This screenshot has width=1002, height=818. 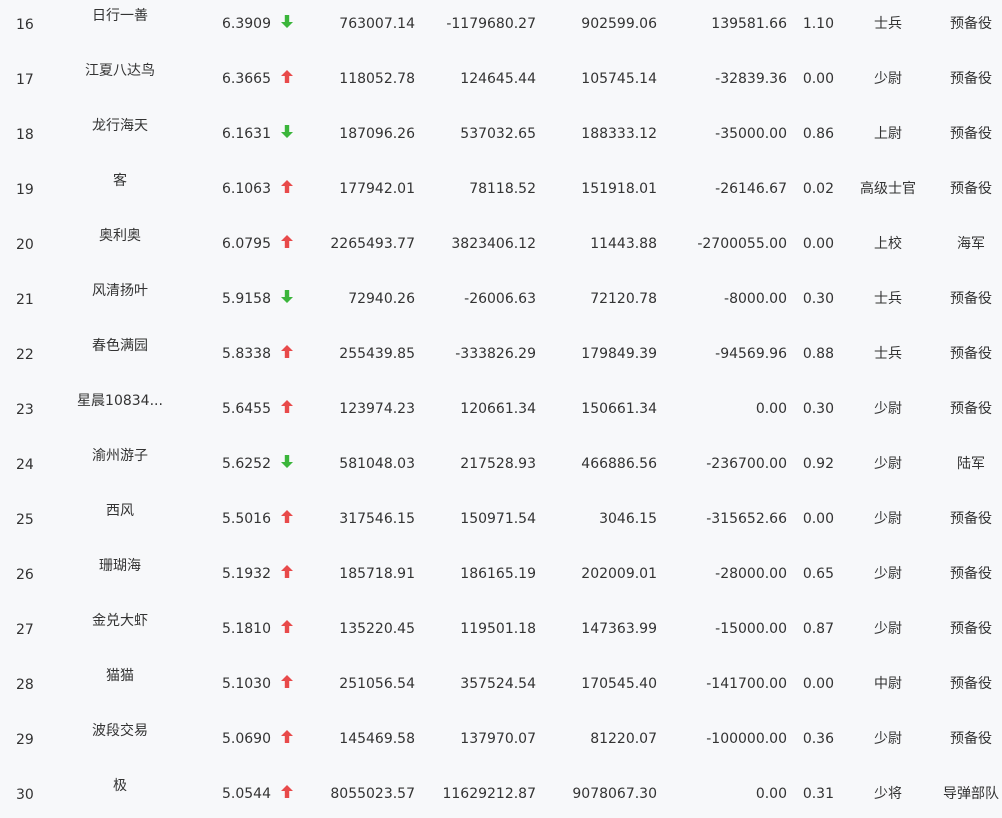 I want to click on value-column-2: 78118.52, so click(x=502, y=189).